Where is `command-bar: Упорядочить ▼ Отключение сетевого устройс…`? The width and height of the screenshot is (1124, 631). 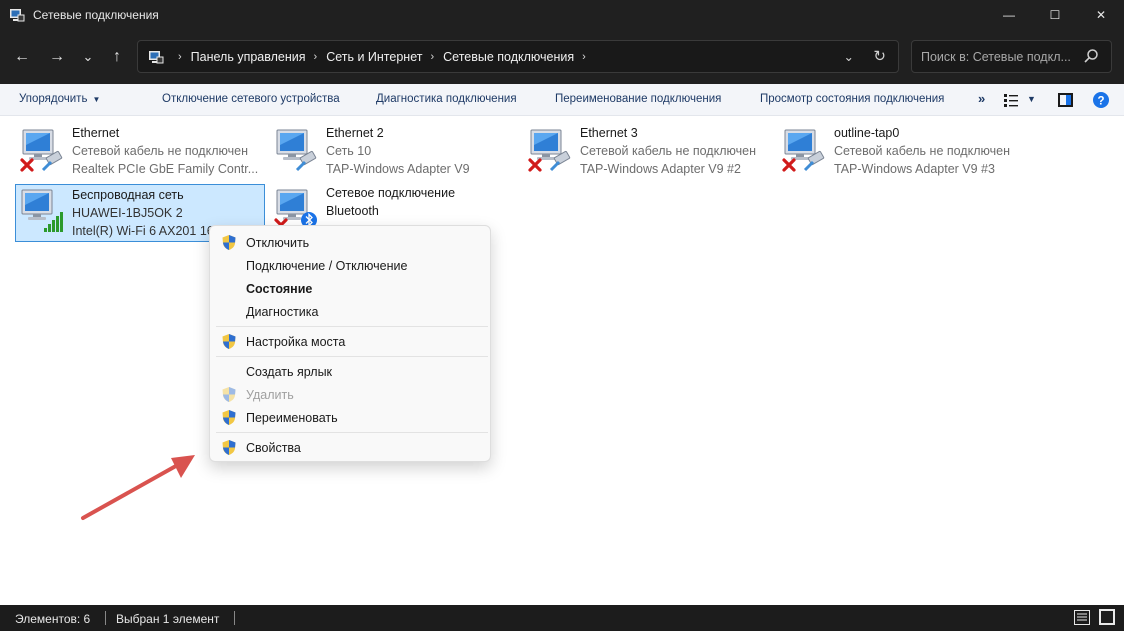 command-bar: Упорядочить ▼ Отключение сетевого устройс… is located at coordinates (562, 100).